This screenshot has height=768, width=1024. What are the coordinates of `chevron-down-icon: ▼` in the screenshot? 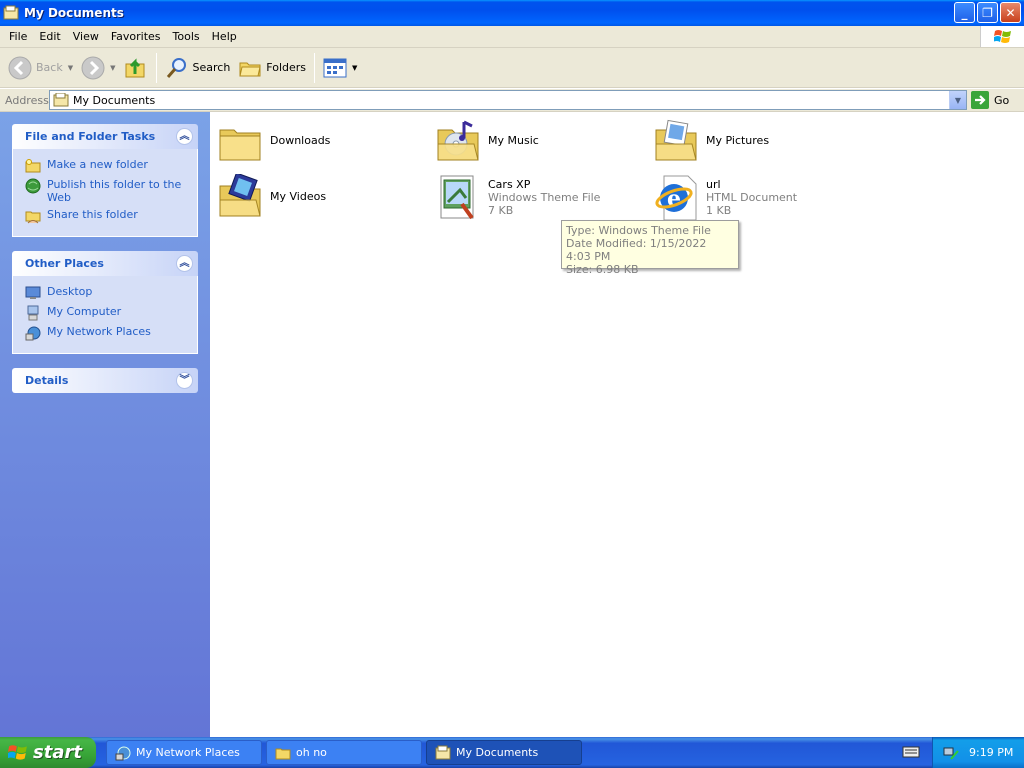 It's located at (958, 100).